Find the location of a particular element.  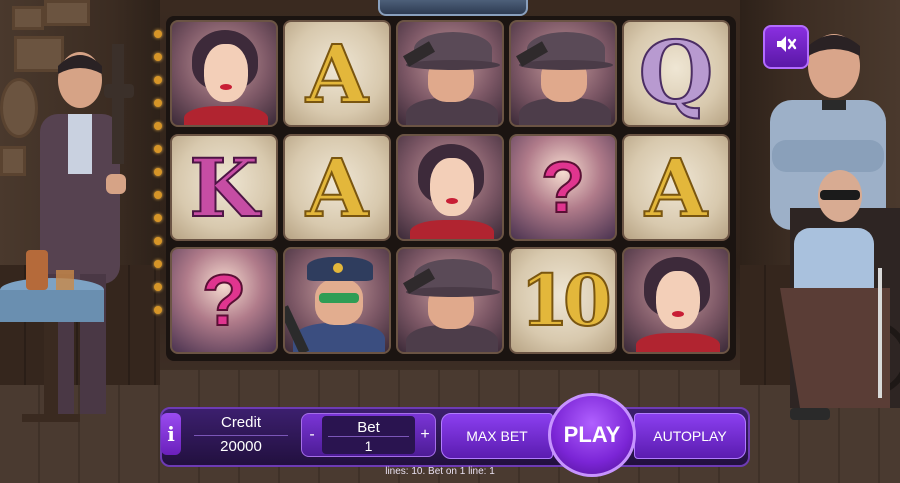

sound-toggle-button is located at coordinates (786, 47).